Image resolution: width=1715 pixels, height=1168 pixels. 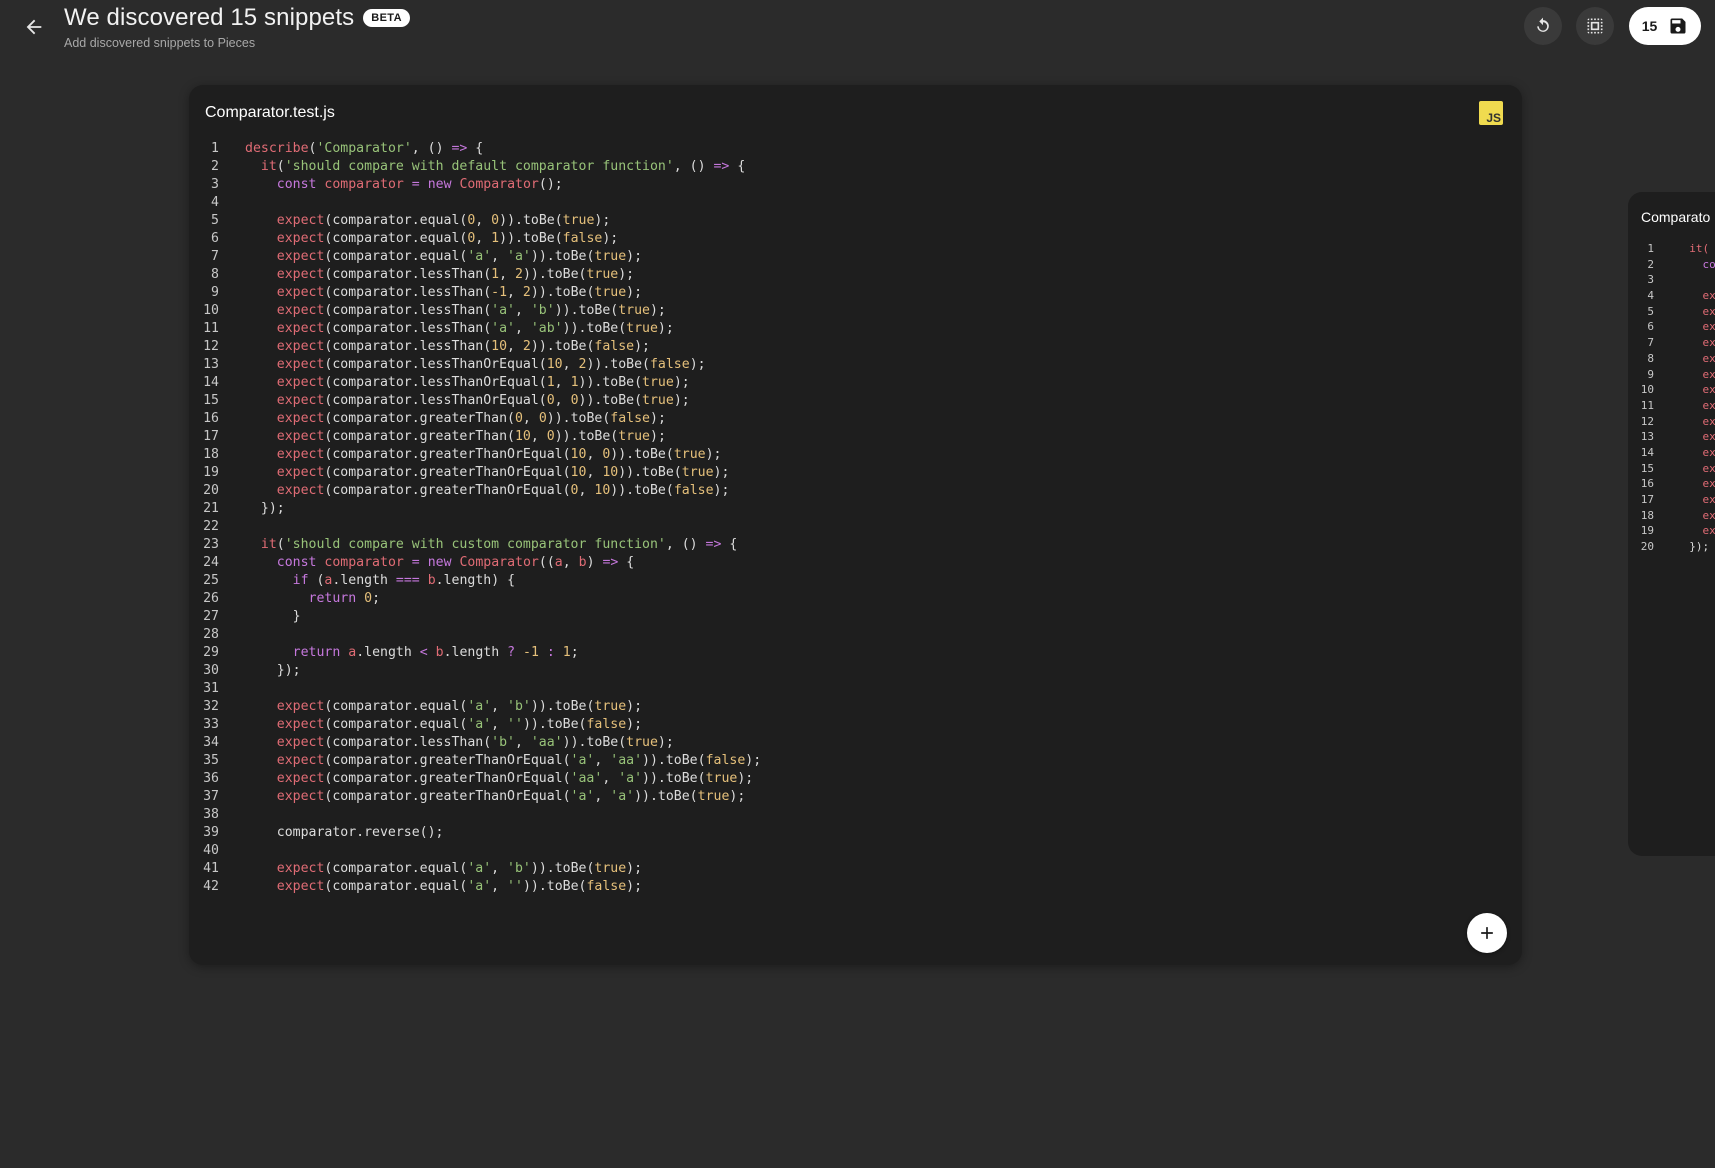 What do you see at coordinates (215, 184) in the screenshot?
I see `line-number: 3` at bounding box center [215, 184].